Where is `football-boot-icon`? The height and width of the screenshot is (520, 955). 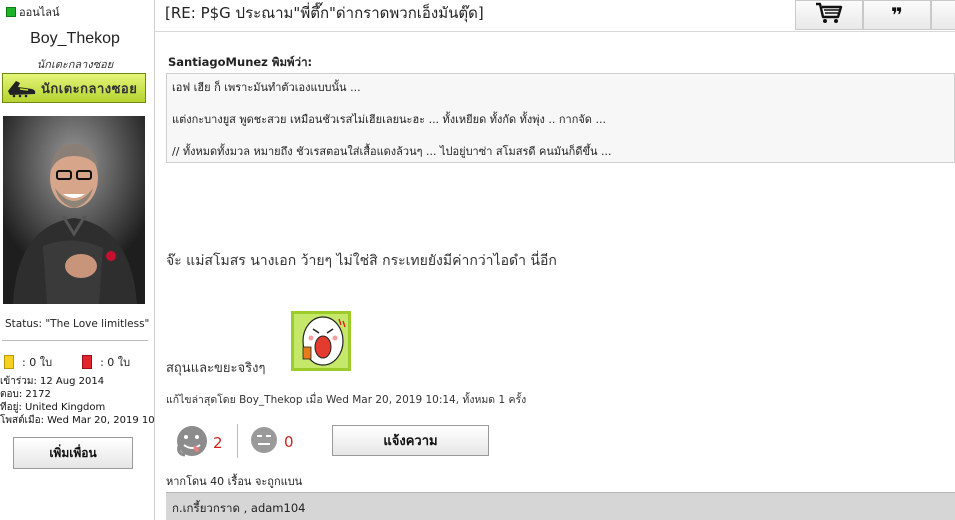
football-boot-icon is located at coordinates (22, 88).